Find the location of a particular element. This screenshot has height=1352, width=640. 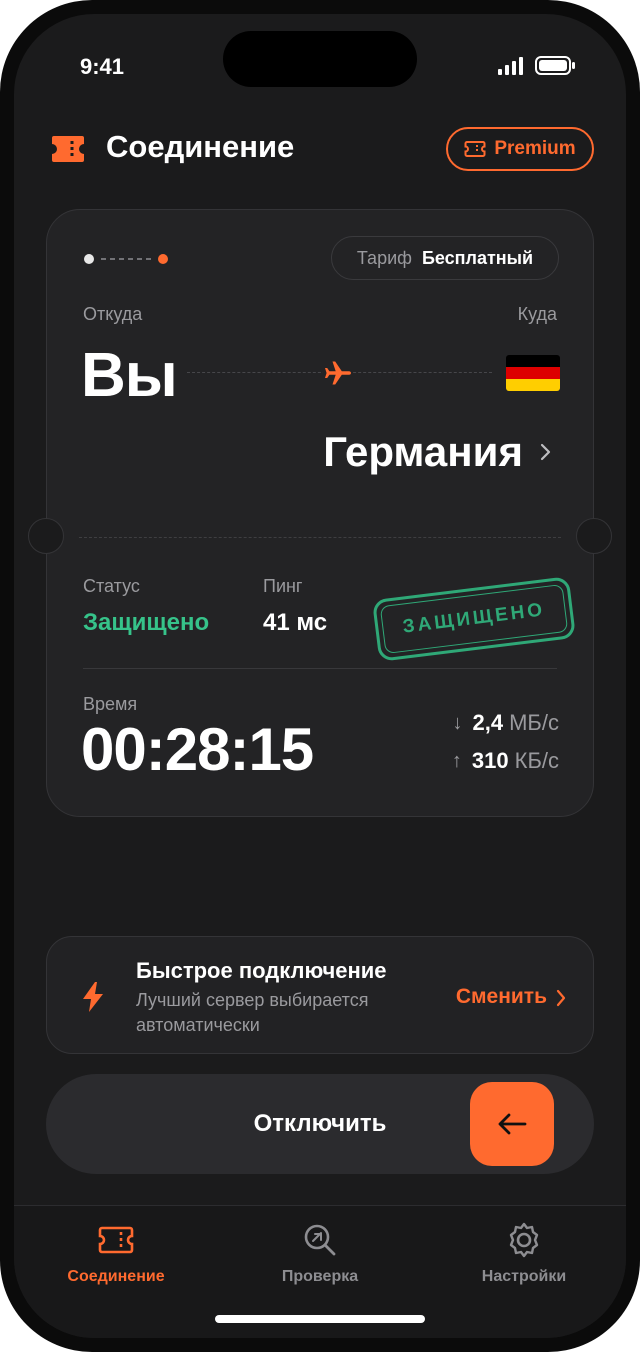

germany-flag-icon is located at coordinates (533, 373).